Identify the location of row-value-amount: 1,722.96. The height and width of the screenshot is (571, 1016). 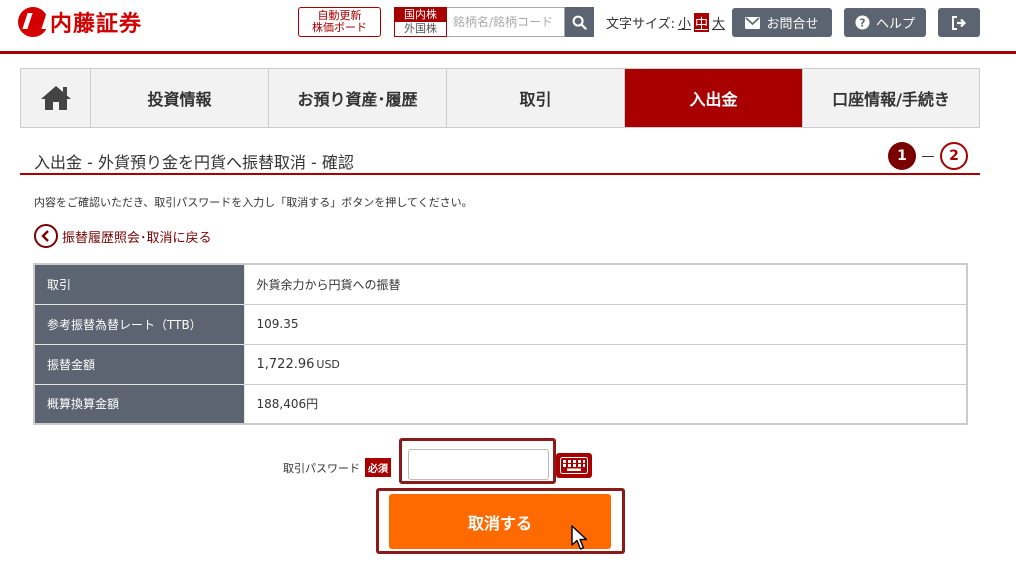
(285, 364).